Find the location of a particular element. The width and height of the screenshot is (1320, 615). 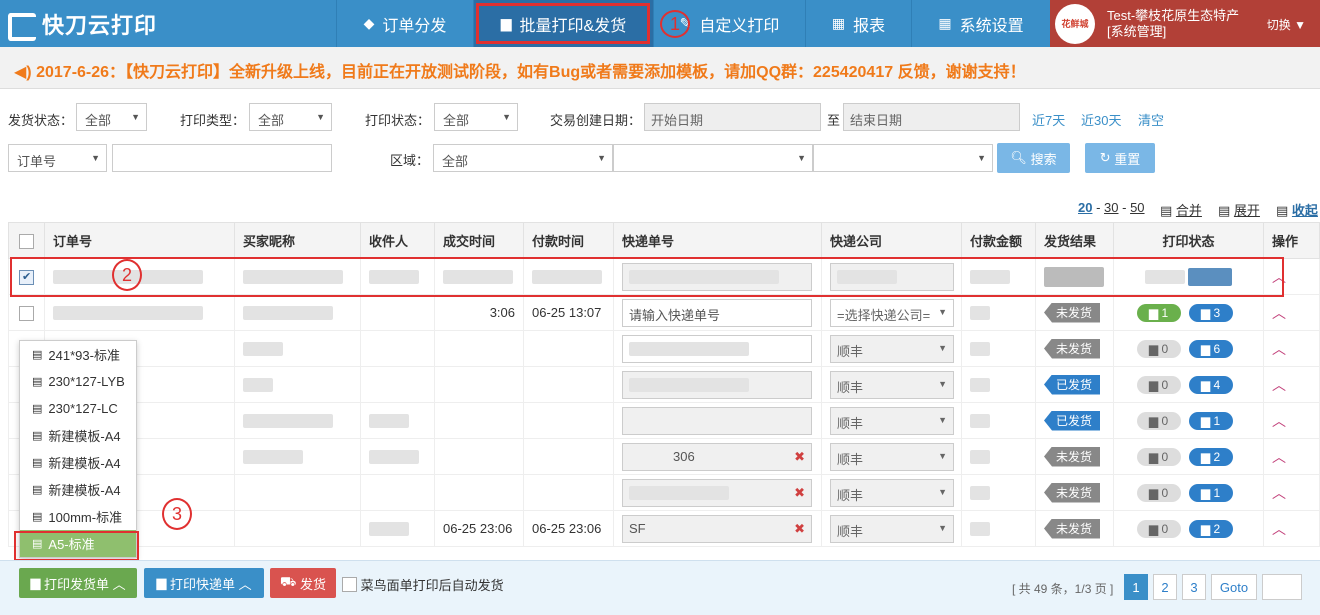

last-7-days-link: 近7天 is located at coordinates (1048, 119).